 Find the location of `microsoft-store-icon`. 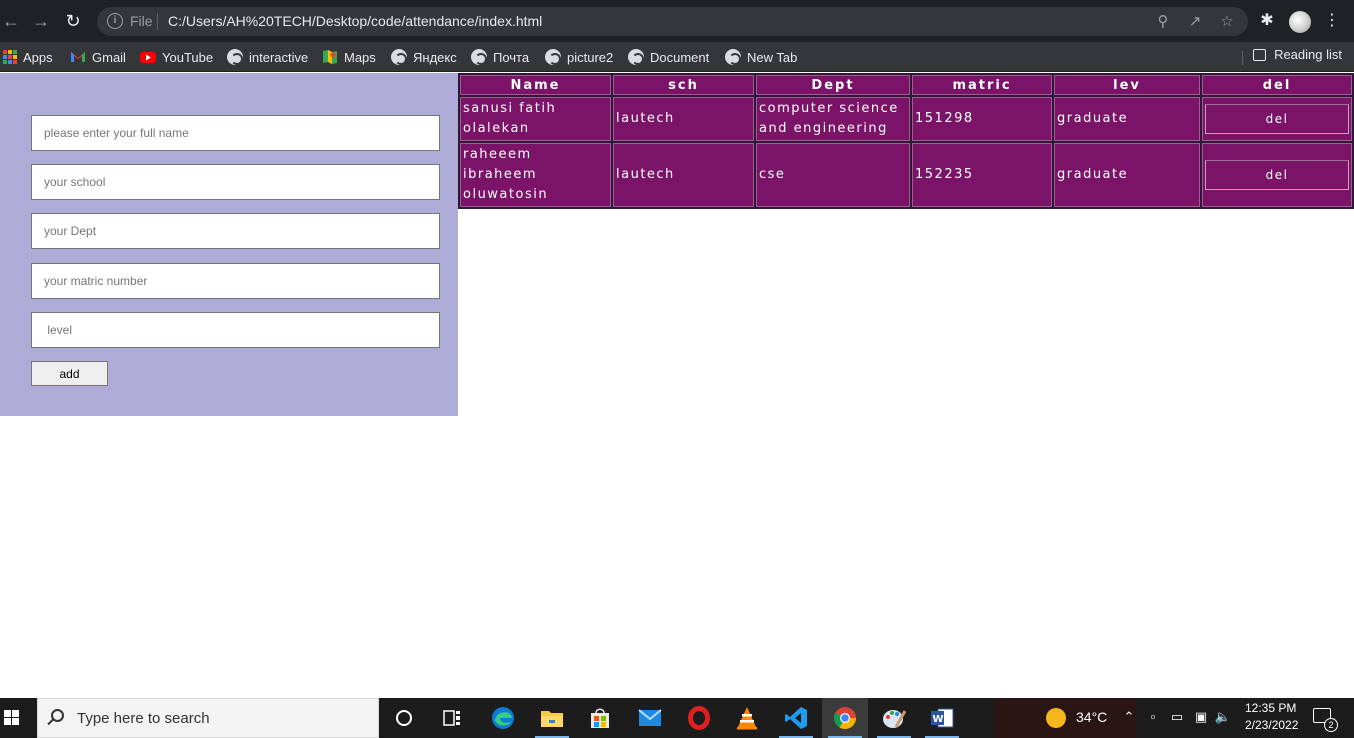

microsoft-store-icon is located at coordinates (600, 718).